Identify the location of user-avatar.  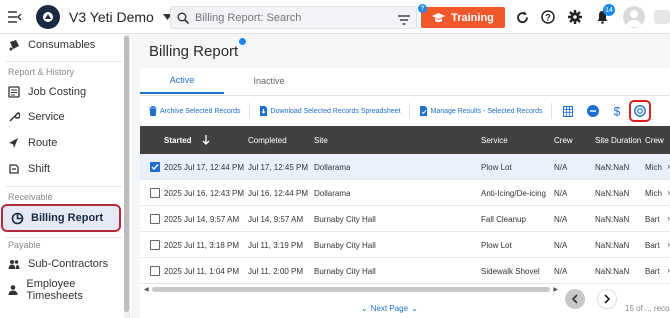
(634, 17).